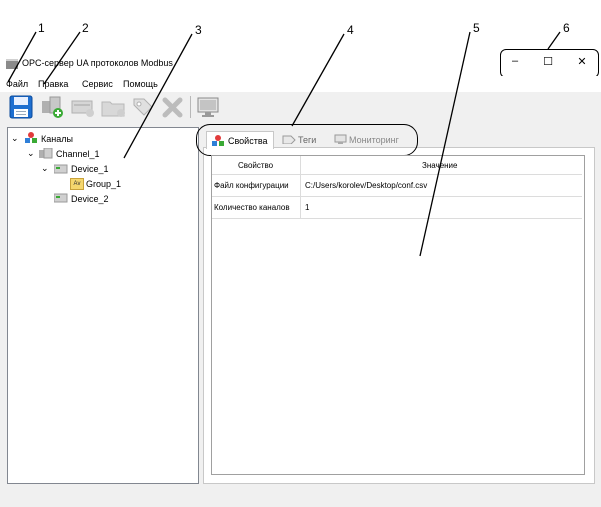 This screenshot has width=601, height=507. I want to click on callout-1: 1, so click(41, 28).